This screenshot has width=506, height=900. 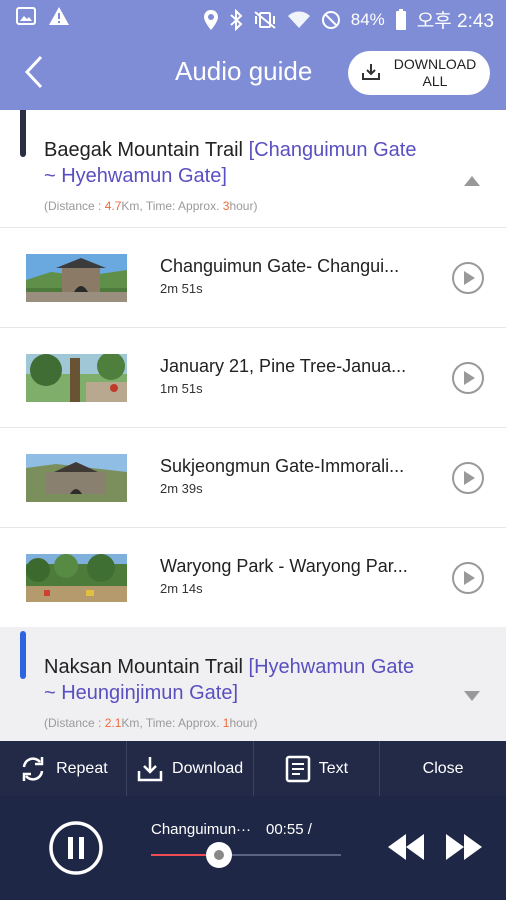 I want to click on back-button, so click(x=34, y=72).